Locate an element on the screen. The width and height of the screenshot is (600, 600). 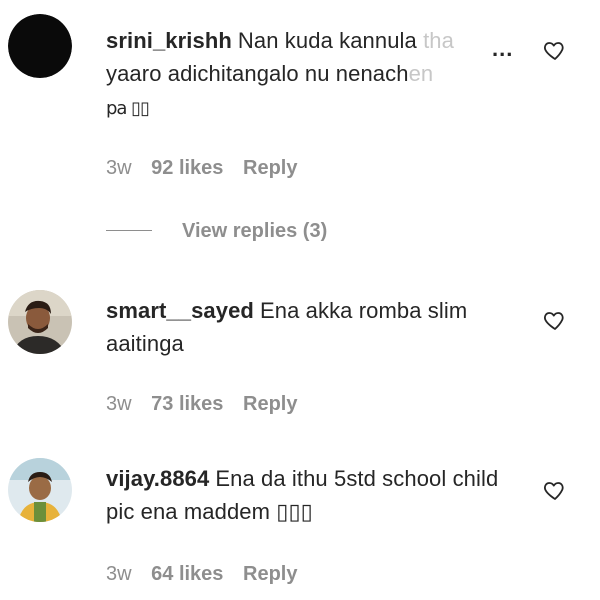
comment-text-line2: yaaro adichitangalo nu nenach is located at coordinates (257, 73).